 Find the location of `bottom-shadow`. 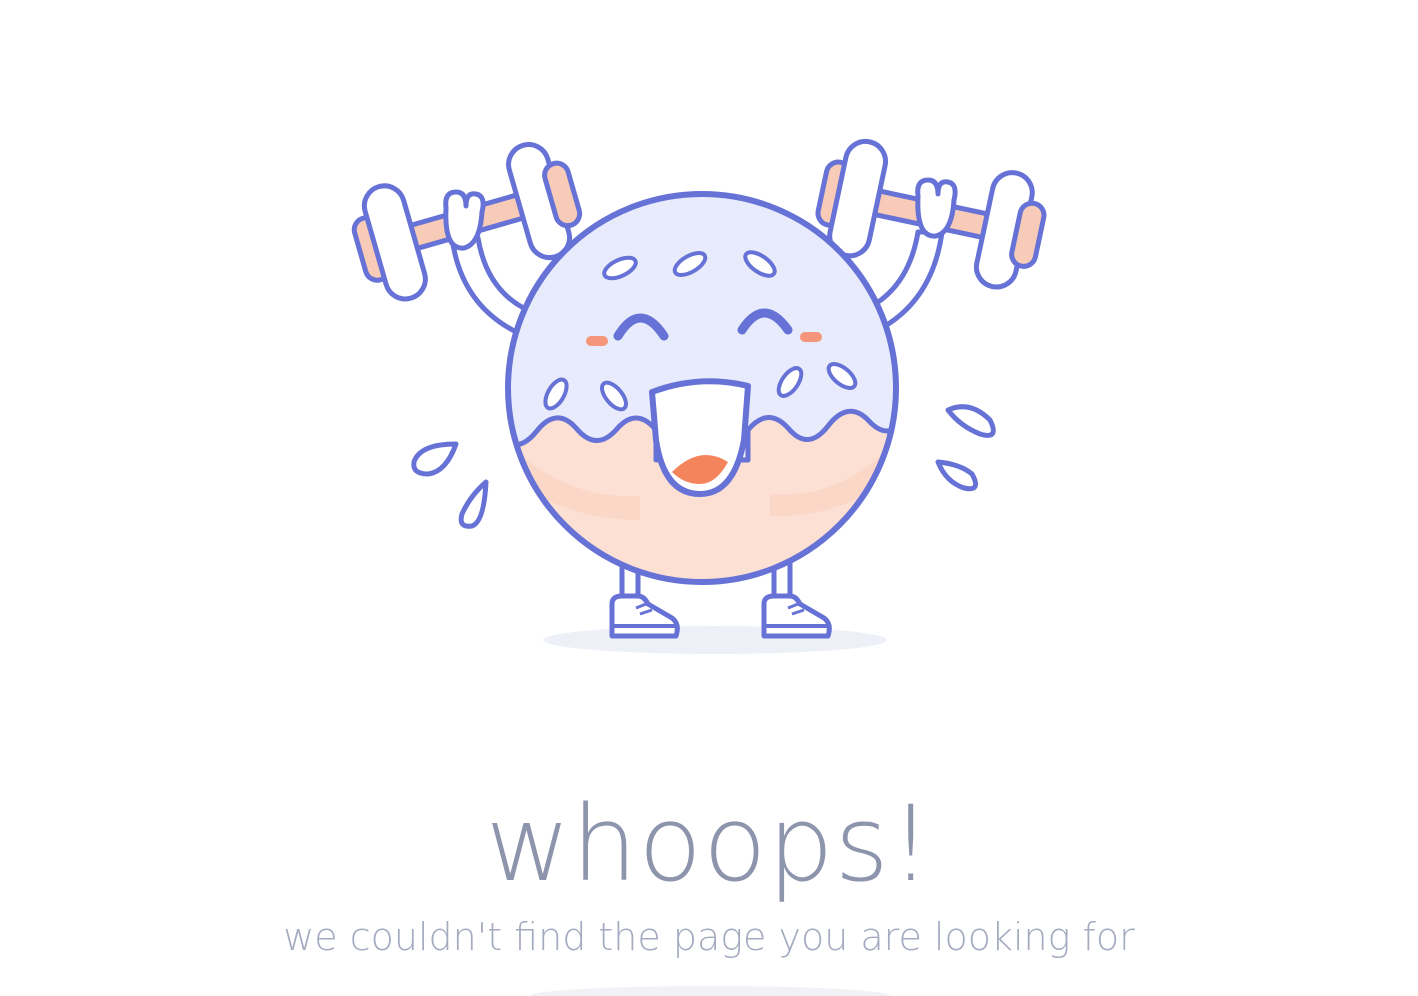

bottom-shadow is located at coordinates (710, 991).